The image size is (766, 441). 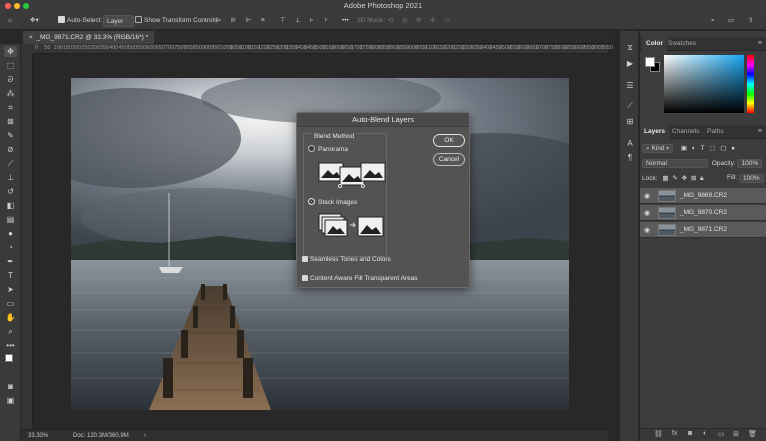 What do you see at coordinates (712, 148) in the screenshot?
I see `filter-shape-icon: ⬚` at bounding box center [712, 148].